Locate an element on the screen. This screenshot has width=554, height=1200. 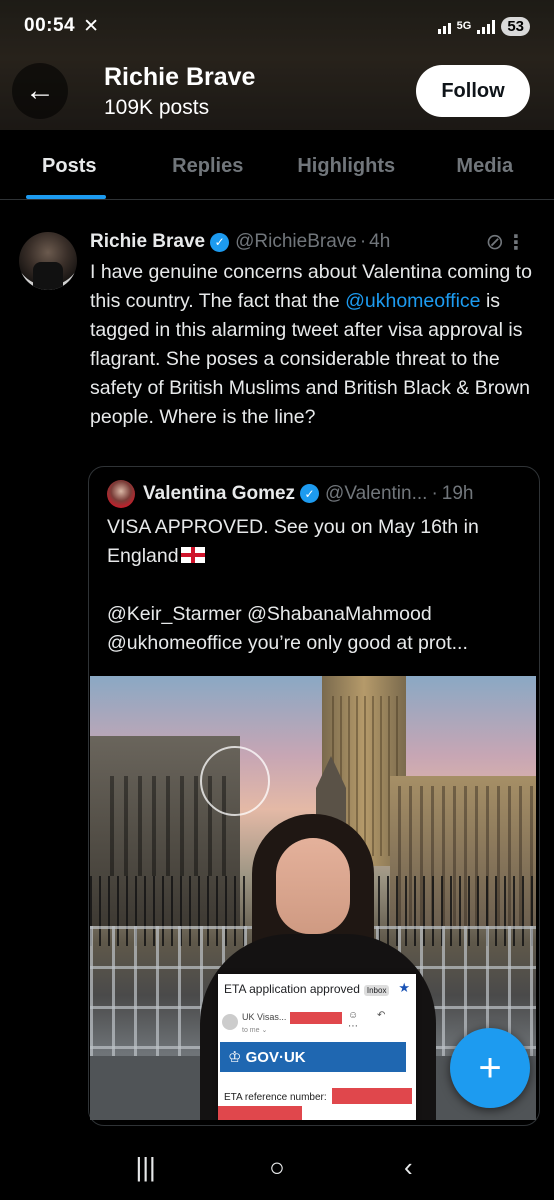
quoted-tweet-header: Valentina Gomez ✓ @Valentin... · 19h is located at coordinates (314, 487).